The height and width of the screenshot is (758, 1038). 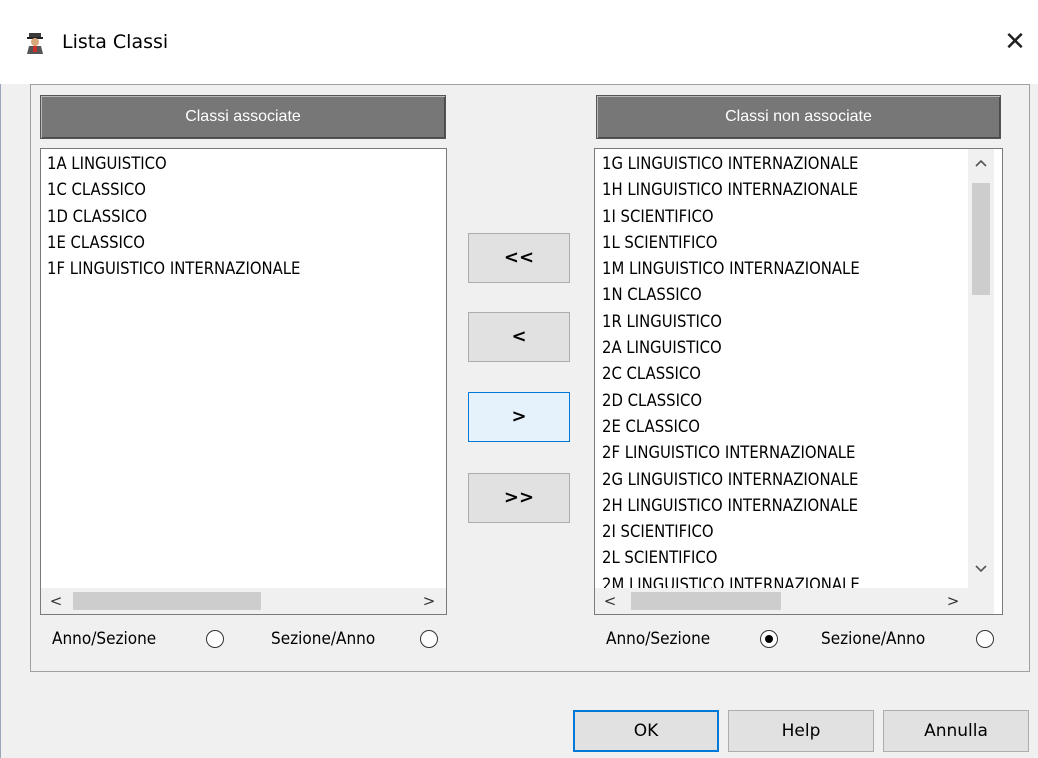 I want to click on list-item: 2L SCIENTIFICO, so click(x=731, y=558).